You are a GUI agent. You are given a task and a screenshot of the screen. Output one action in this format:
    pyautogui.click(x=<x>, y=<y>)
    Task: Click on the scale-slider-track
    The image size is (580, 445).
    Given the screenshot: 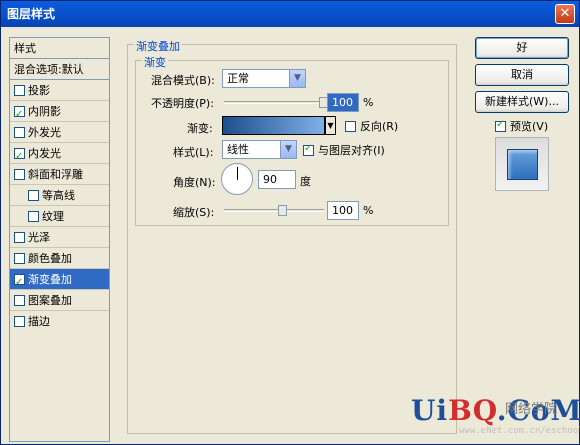 What is the action you would take?
    pyautogui.click(x=274, y=210)
    